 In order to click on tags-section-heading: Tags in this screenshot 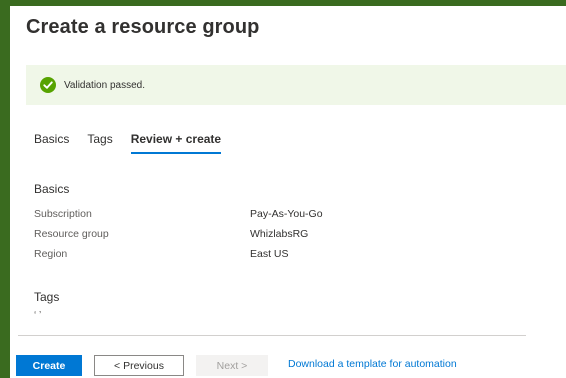, I will do `click(47, 297)`.